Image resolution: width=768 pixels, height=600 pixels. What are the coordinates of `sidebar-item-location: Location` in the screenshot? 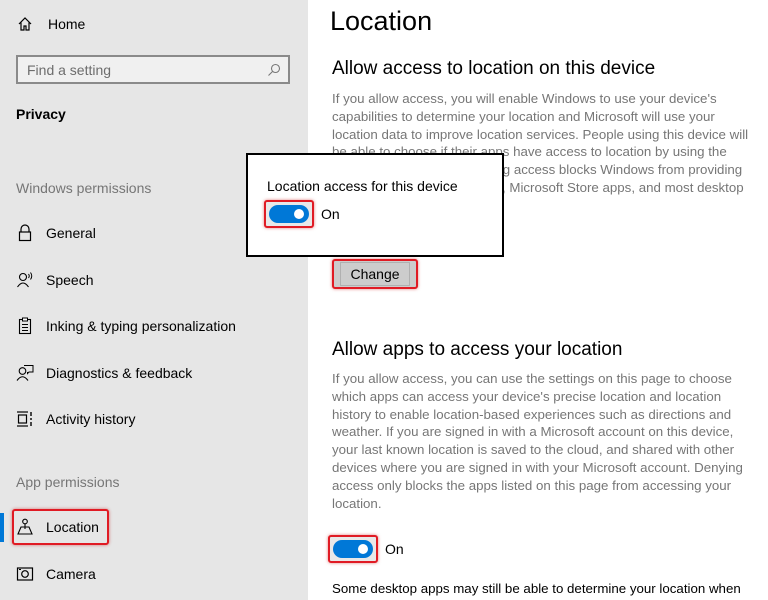 It's located at (60, 527).